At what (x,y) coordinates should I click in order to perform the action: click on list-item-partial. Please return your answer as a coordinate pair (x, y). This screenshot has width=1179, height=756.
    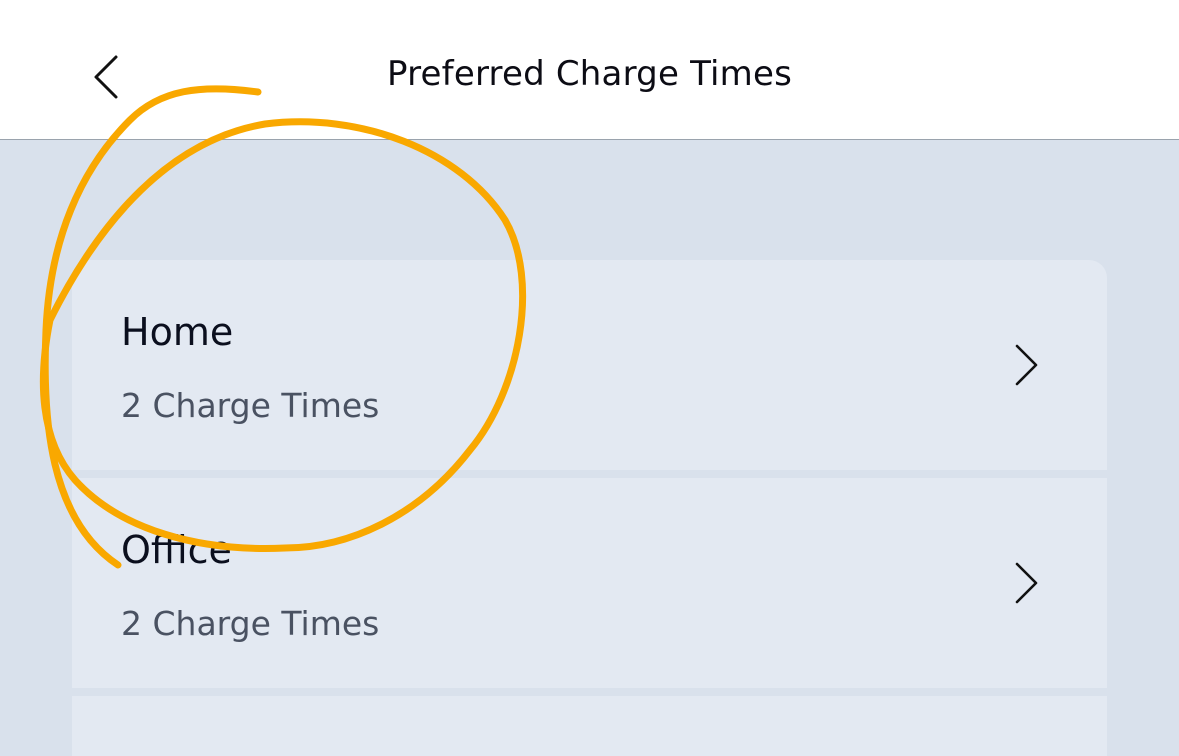
    Looking at the image, I should click on (589, 726).